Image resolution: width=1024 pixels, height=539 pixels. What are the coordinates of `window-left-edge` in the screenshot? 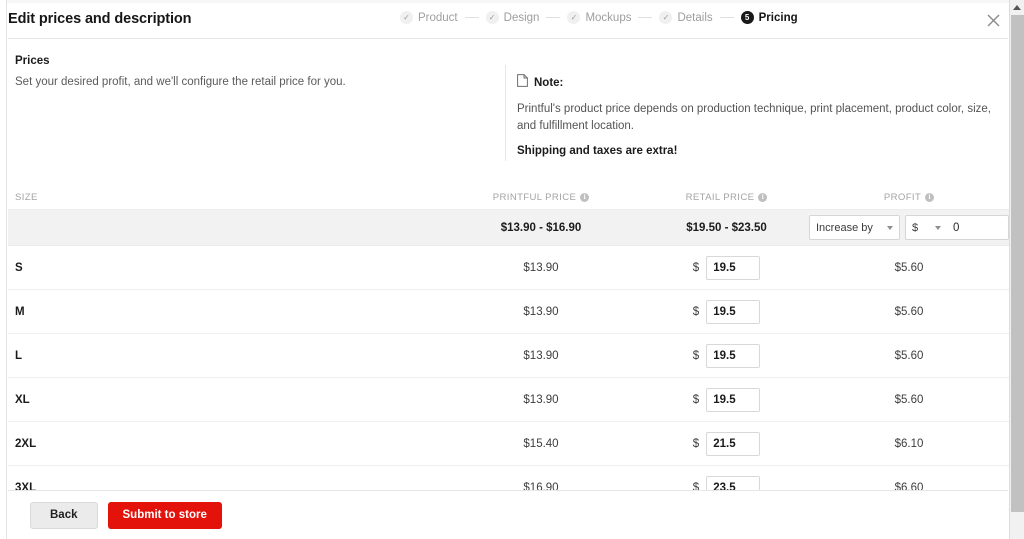 It's located at (3, 269).